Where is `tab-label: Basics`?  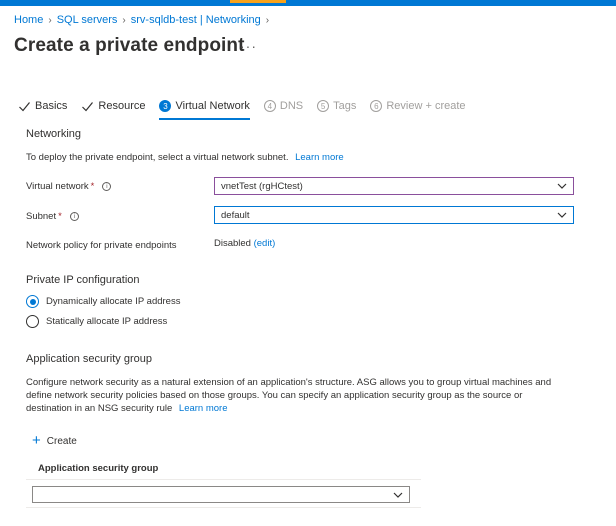 tab-label: Basics is located at coordinates (51, 106).